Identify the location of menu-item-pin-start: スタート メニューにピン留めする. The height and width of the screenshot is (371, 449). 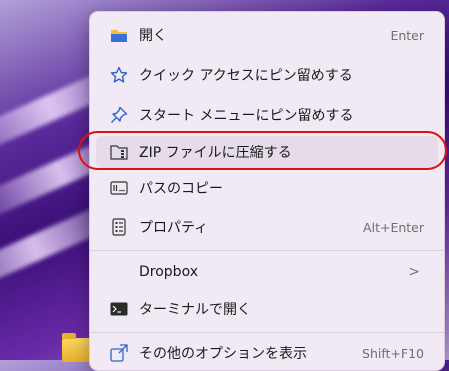
(267, 115).